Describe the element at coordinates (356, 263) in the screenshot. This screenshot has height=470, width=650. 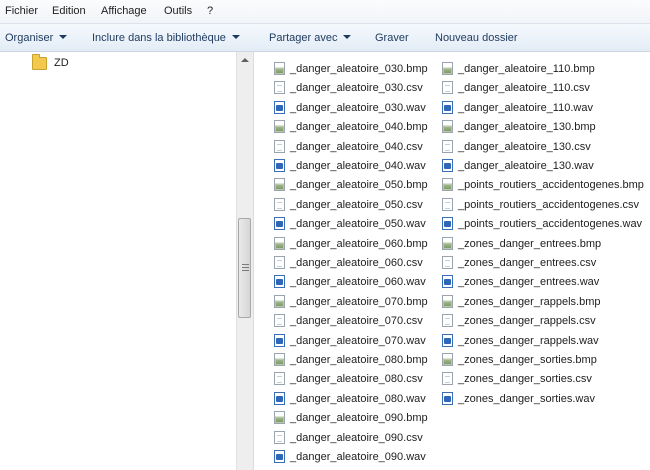
I see `file-name: _danger_aleatoire_060.csv` at that location.